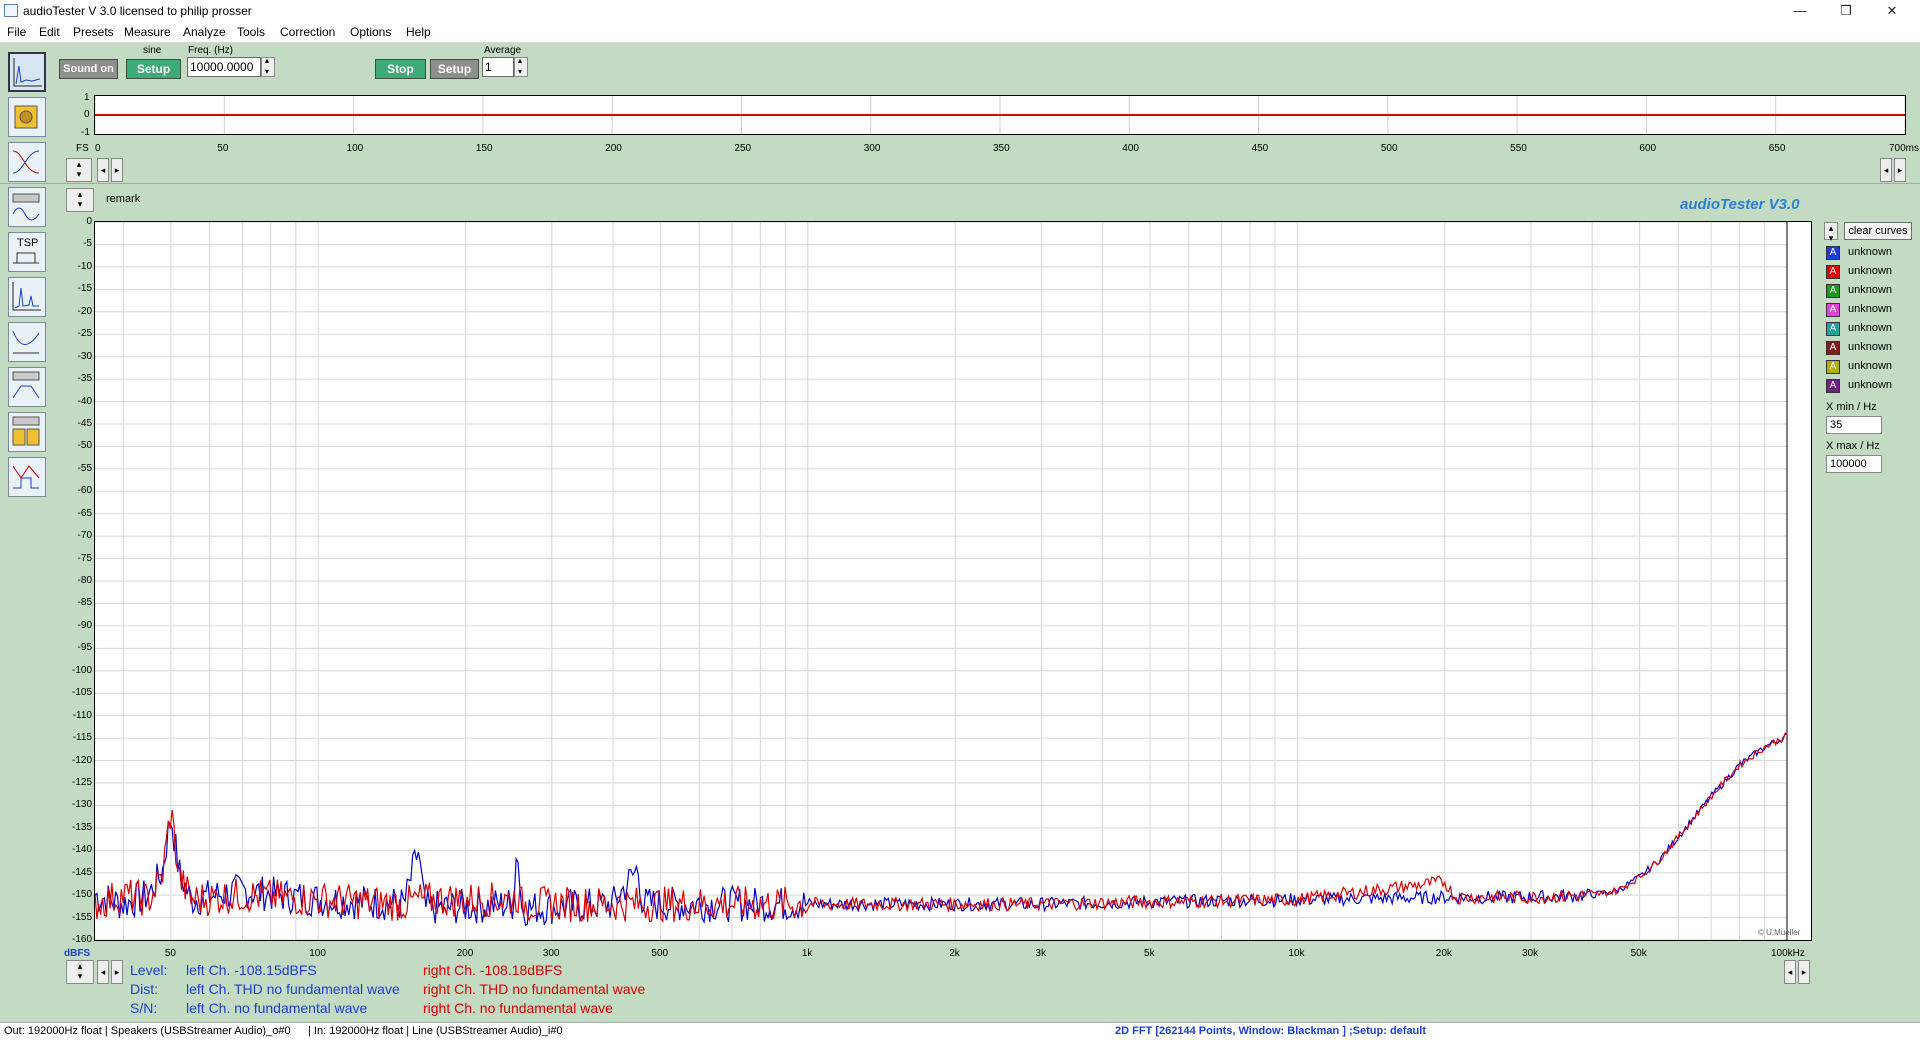  Describe the element at coordinates (1886, 170) in the screenshot. I see `time-end-scroll-left: ◂` at that location.